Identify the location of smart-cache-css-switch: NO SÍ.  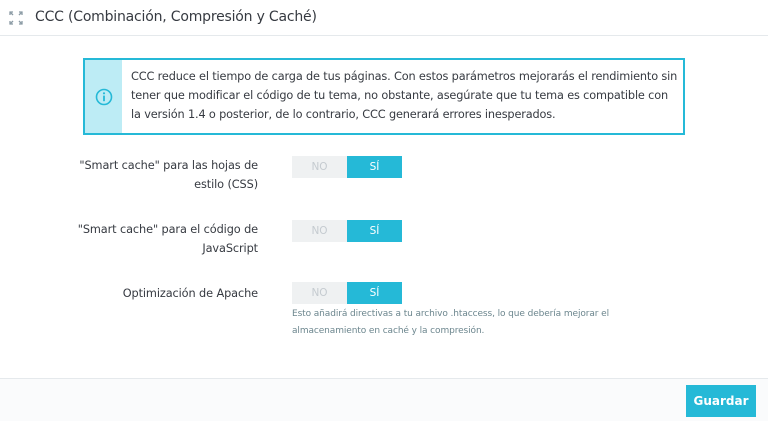
(347, 167).